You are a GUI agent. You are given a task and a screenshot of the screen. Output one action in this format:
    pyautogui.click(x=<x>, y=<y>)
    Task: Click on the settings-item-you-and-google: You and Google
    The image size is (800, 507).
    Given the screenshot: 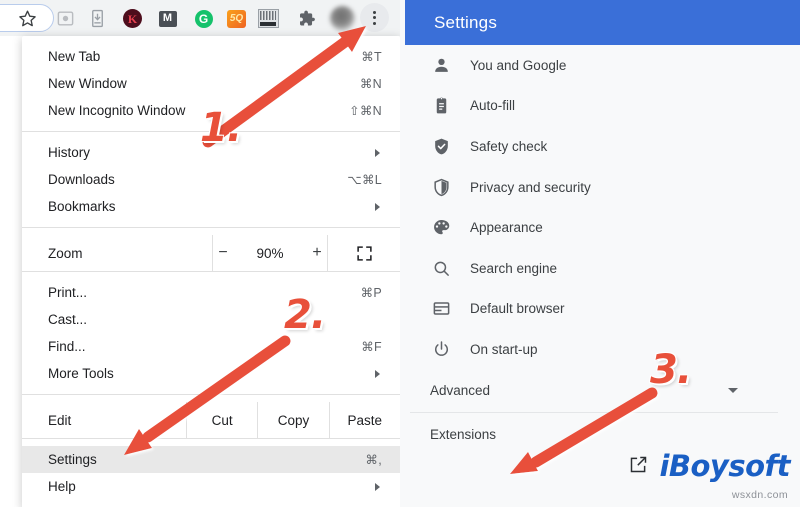 What is the action you would take?
    pyautogui.click(x=600, y=65)
    